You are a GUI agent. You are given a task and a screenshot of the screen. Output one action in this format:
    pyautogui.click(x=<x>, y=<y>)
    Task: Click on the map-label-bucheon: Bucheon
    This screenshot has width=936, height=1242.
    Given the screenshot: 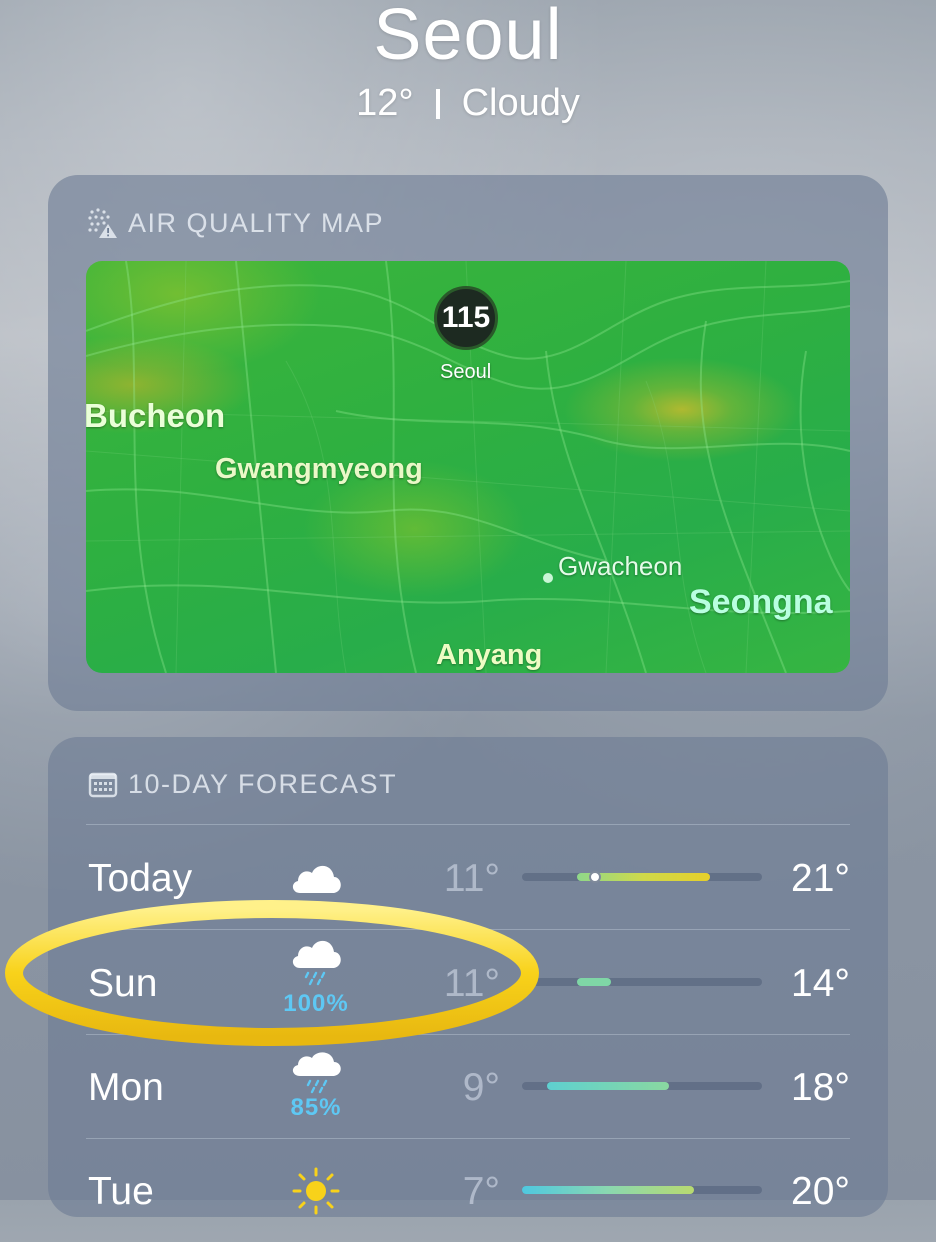 What is the action you would take?
    pyautogui.click(x=156, y=415)
    